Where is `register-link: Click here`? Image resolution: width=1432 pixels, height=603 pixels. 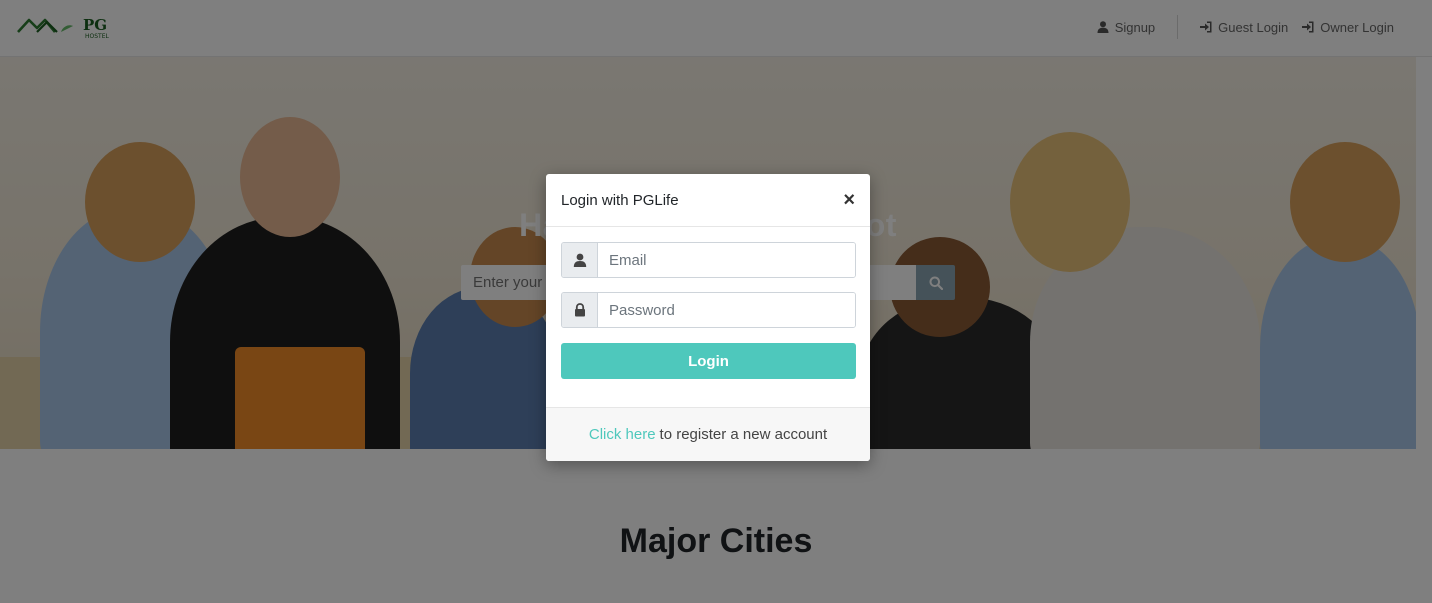
register-link: Click here is located at coordinates (622, 434).